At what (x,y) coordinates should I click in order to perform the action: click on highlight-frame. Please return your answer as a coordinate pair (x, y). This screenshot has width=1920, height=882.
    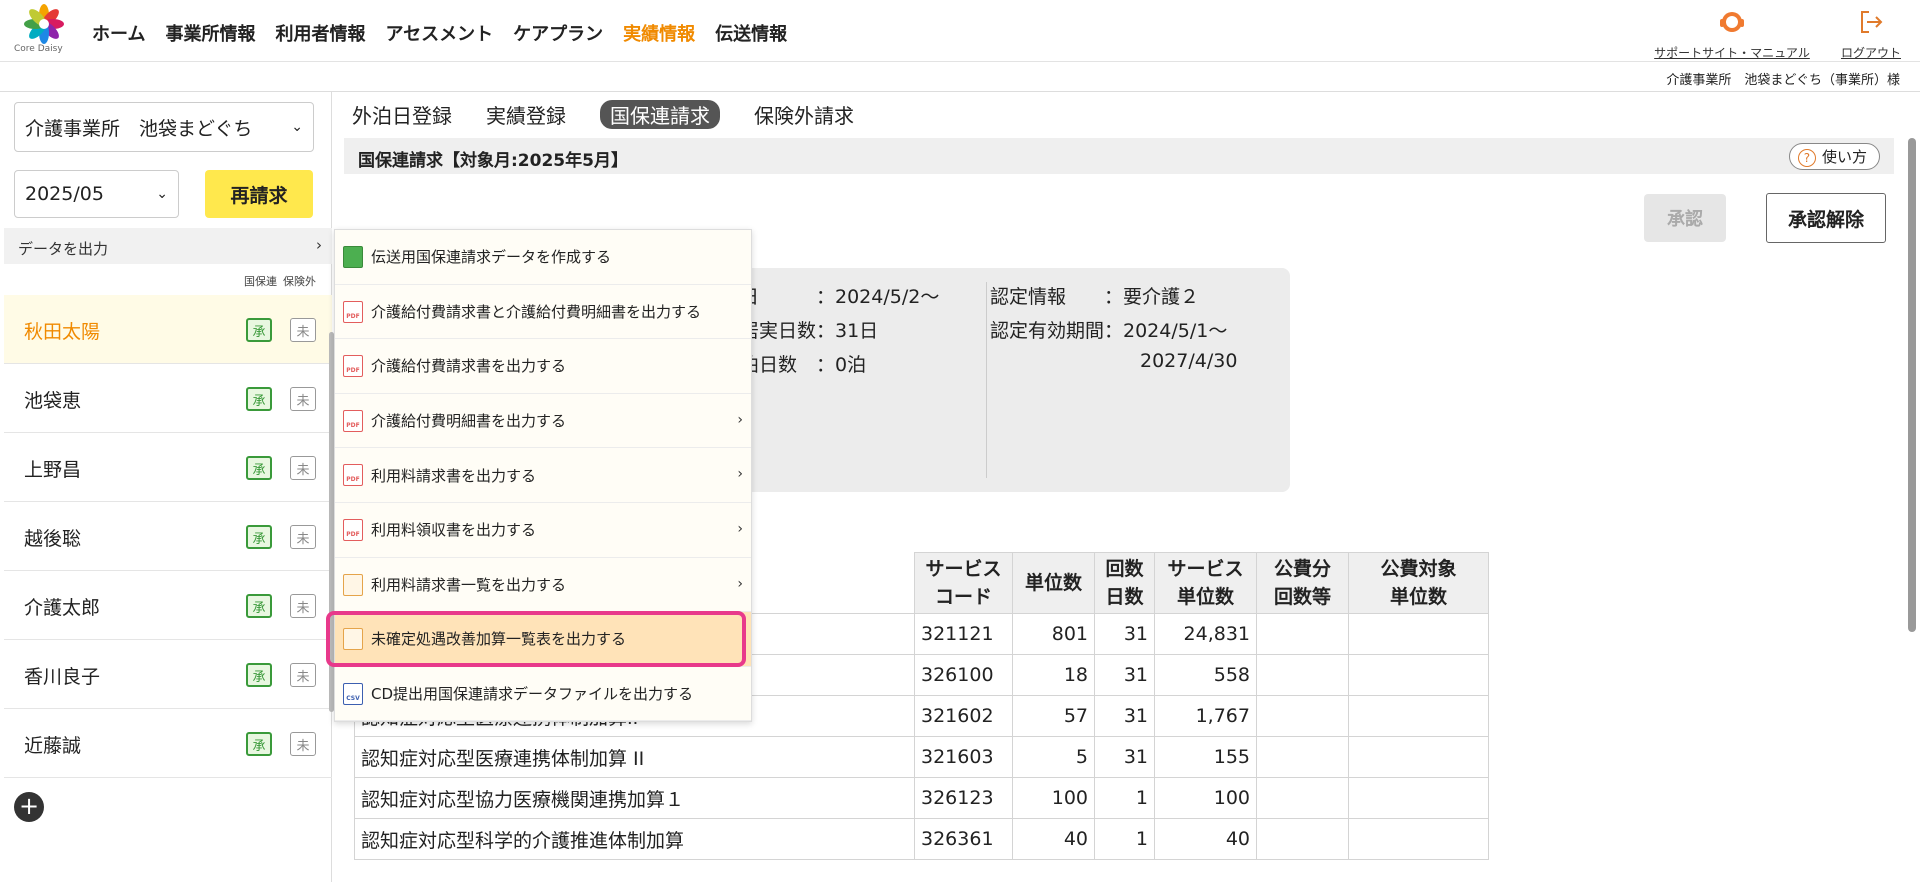
    Looking at the image, I should click on (536, 639).